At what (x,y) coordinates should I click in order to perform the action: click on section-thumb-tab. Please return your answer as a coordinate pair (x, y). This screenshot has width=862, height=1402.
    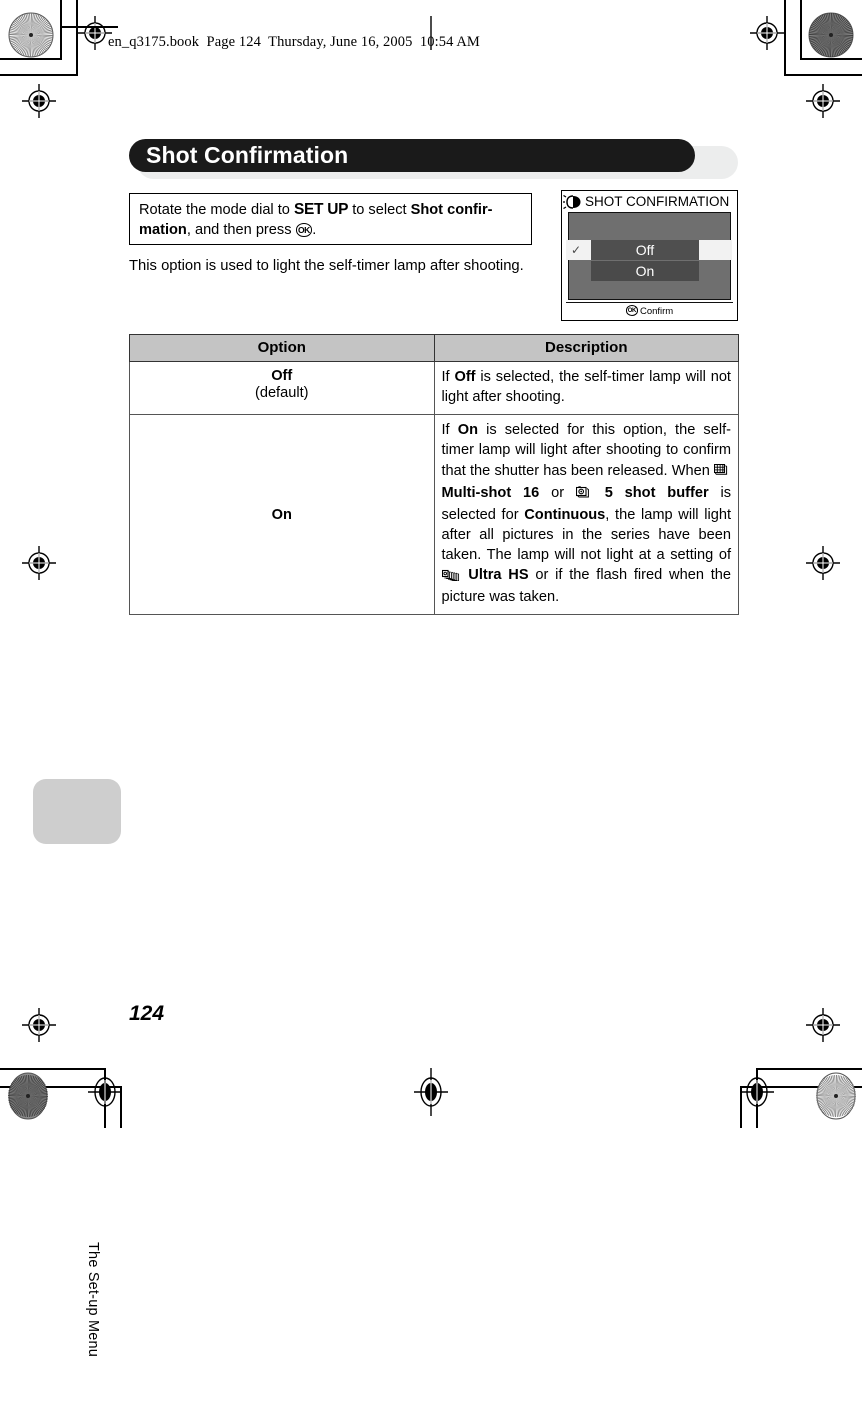
    Looking at the image, I should click on (77, 811).